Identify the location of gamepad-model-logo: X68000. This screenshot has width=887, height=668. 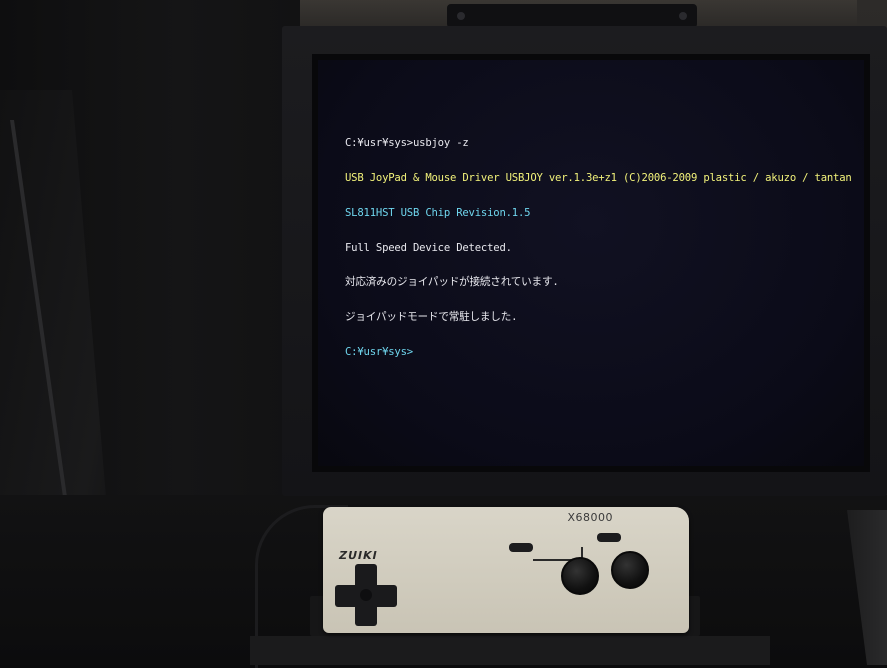
(590, 517).